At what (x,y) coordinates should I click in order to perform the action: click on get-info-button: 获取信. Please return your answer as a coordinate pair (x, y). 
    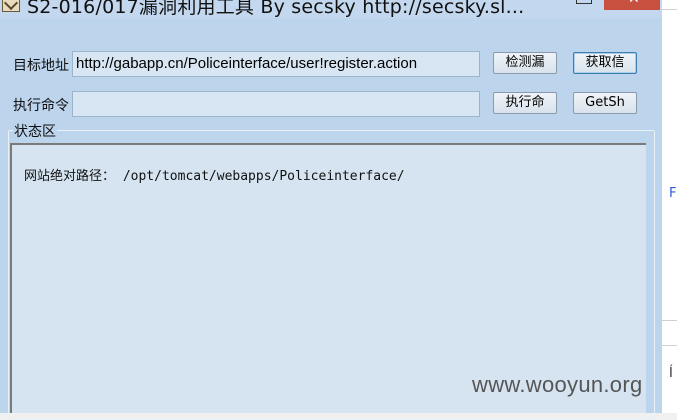
    Looking at the image, I should click on (605, 63).